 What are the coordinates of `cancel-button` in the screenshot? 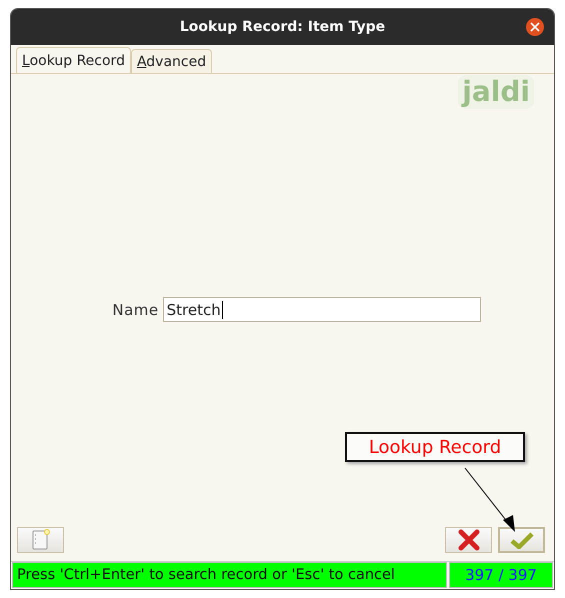 It's located at (468, 540).